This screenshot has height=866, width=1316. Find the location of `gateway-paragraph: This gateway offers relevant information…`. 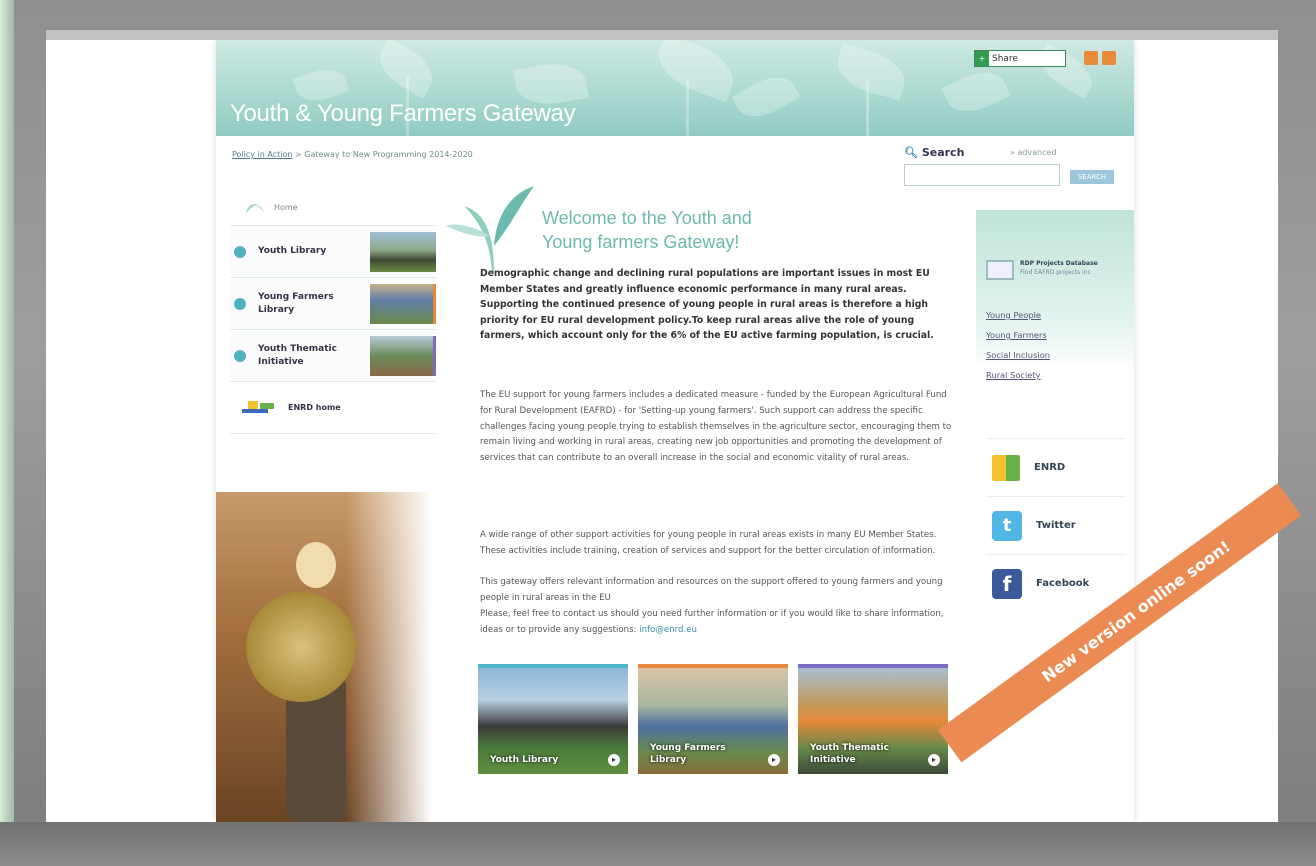

gateway-paragraph: This gateway offers relevant information… is located at coordinates (711, 590).